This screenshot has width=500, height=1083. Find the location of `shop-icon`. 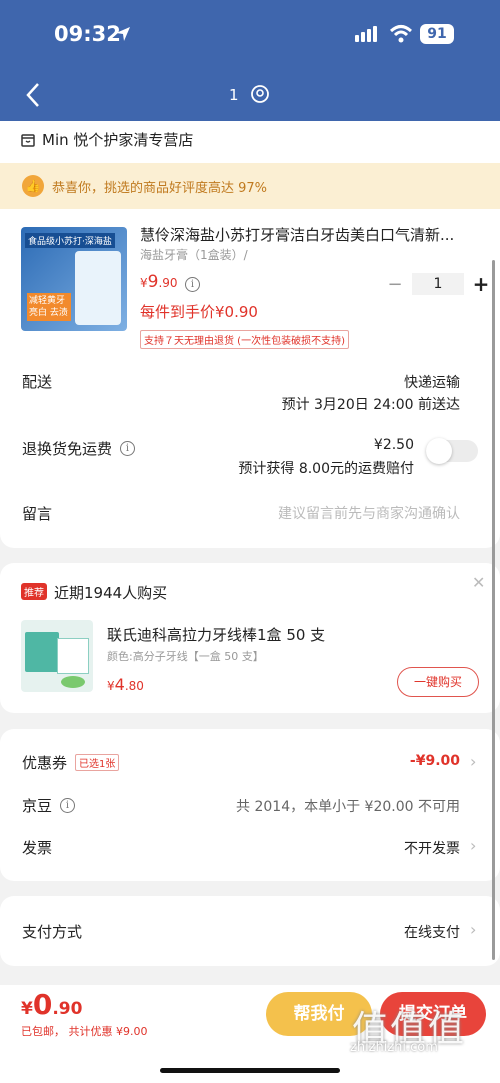

shop-icon is located at coordinates (28, 140).